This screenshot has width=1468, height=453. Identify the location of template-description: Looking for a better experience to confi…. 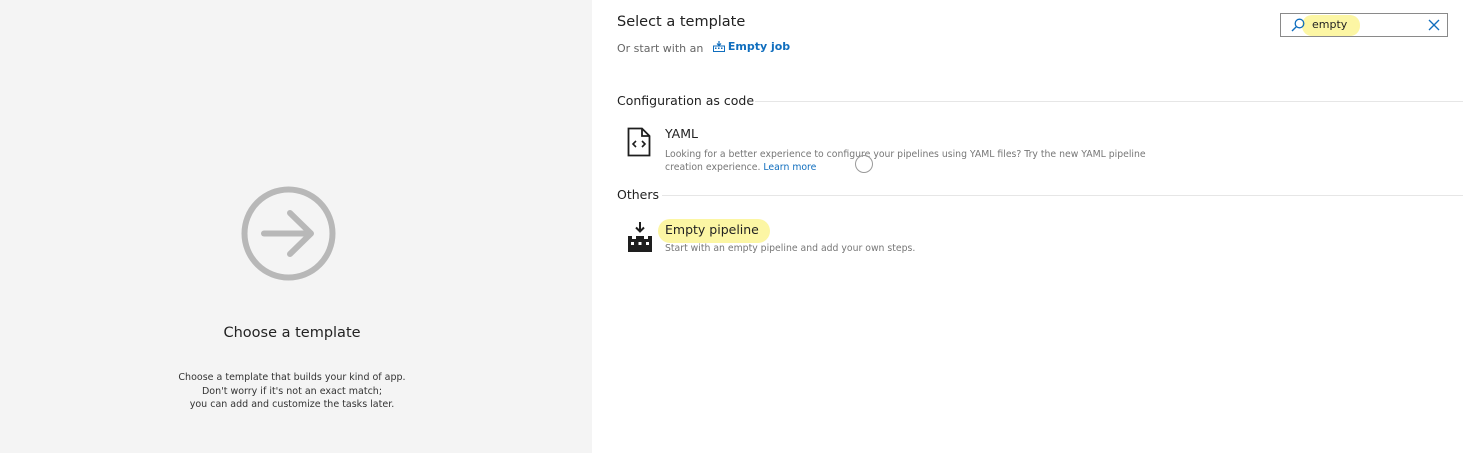
(915, 161).